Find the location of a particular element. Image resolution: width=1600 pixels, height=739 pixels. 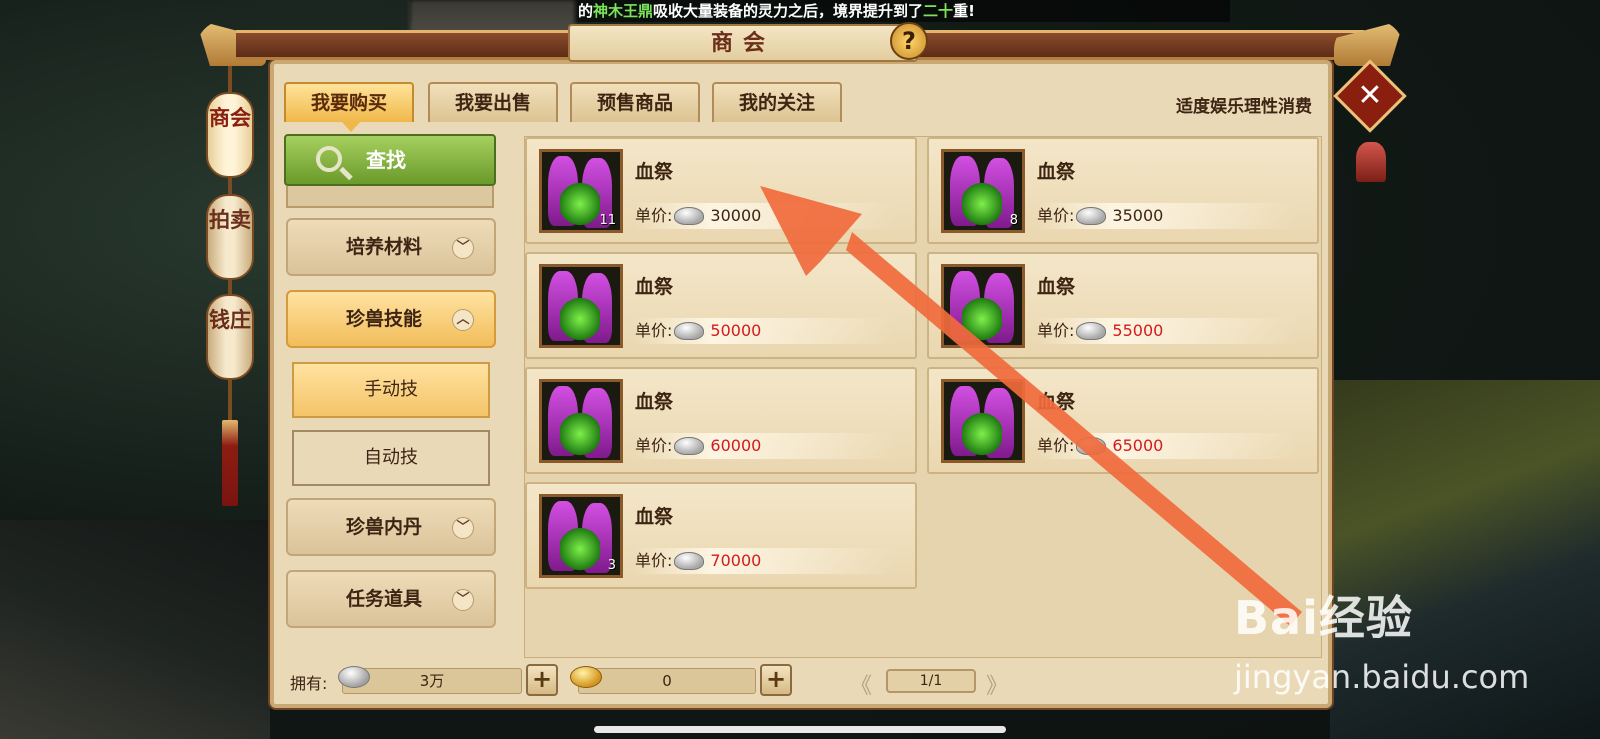

prev-page-icon: 《 is located at coordinates (861, 684).